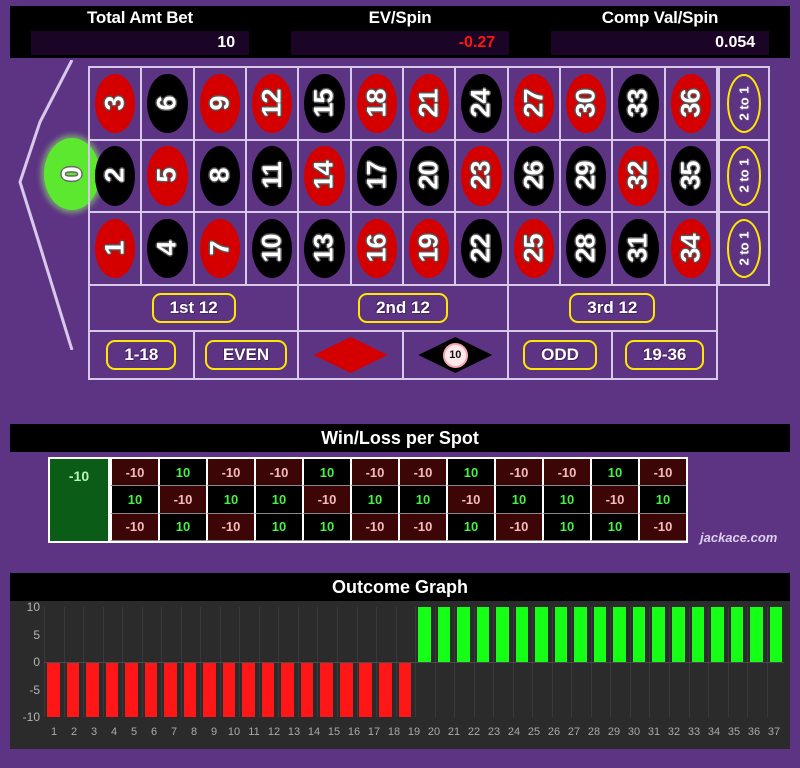 The height and width of the screenshot is (768, 800). Describe the element at coordinates (534, 177) in the screenshot. I see `bet-spot-26: 26` at that location.